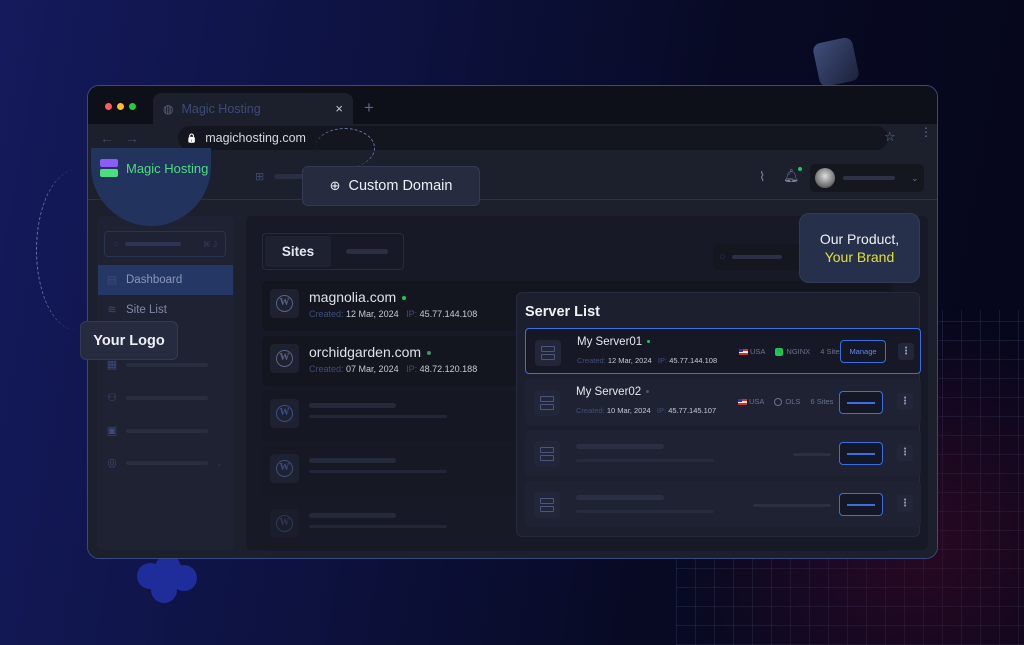  Describe the element at coordinates (107, 138) in the screenshot. I see `back-arrow-icon: ←` at that location.